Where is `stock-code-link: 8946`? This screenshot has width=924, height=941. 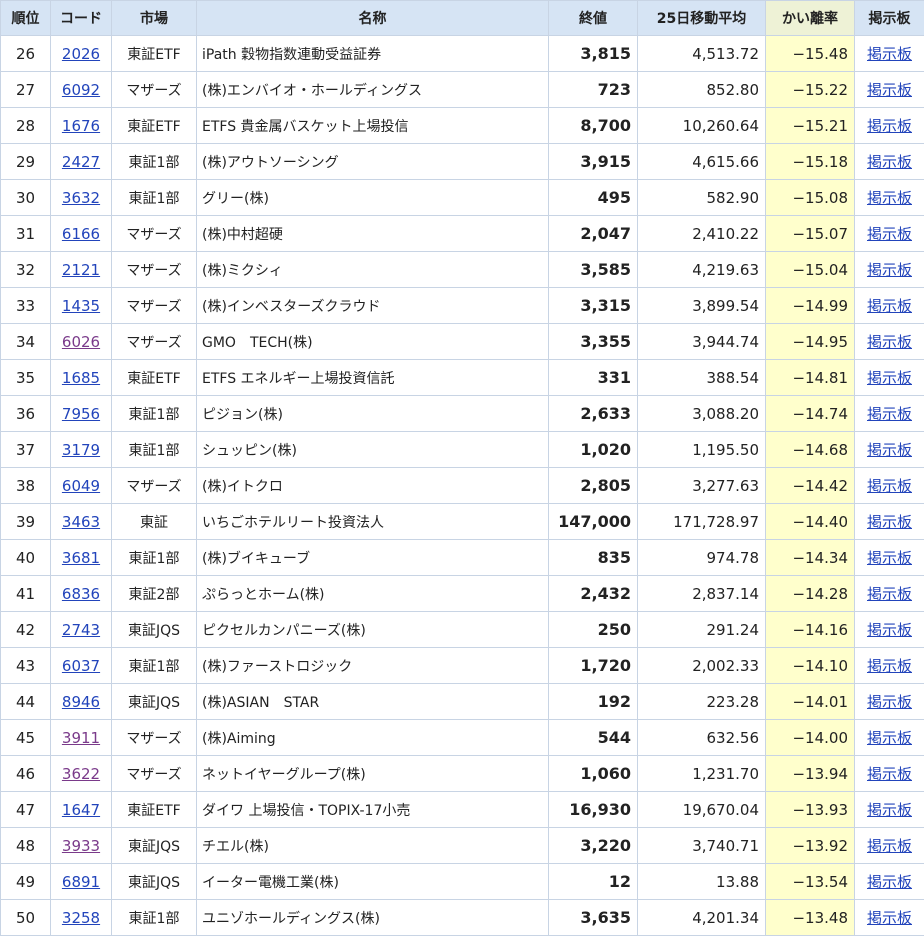
stock-code-link: 8946 is located at coordinates (81, 702).